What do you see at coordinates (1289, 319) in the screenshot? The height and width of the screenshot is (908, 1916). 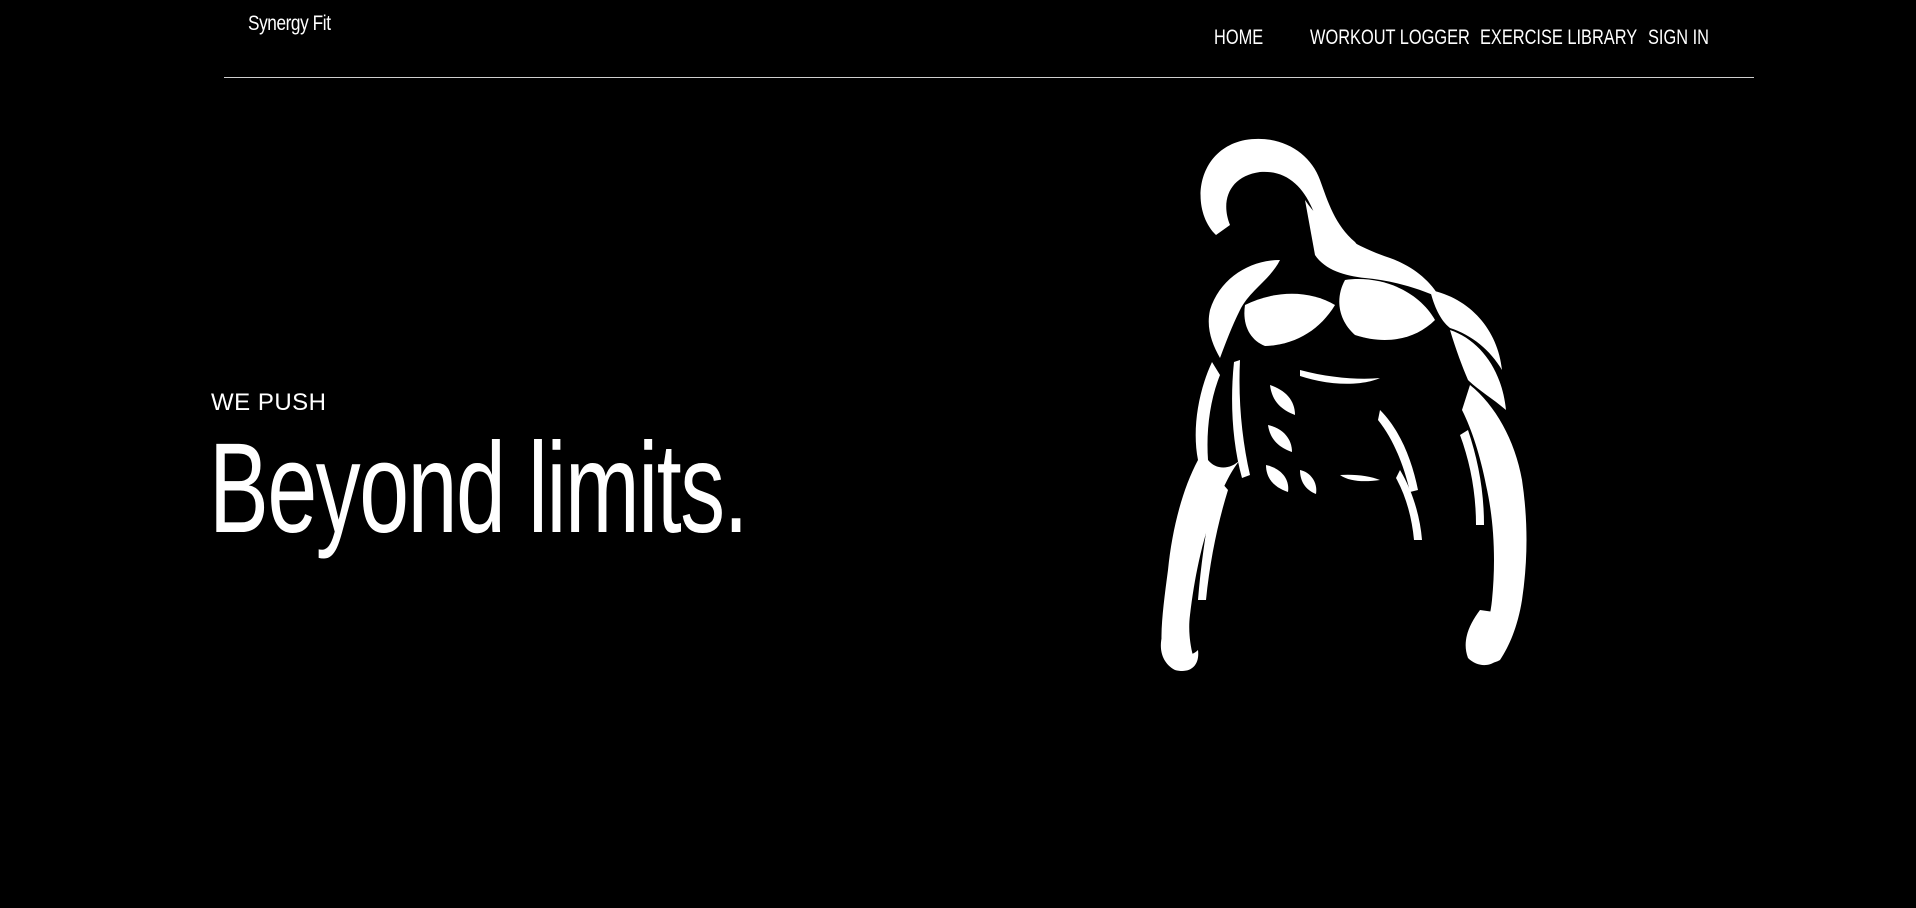 I see `chest-left` at bounding box center [1289, 319].